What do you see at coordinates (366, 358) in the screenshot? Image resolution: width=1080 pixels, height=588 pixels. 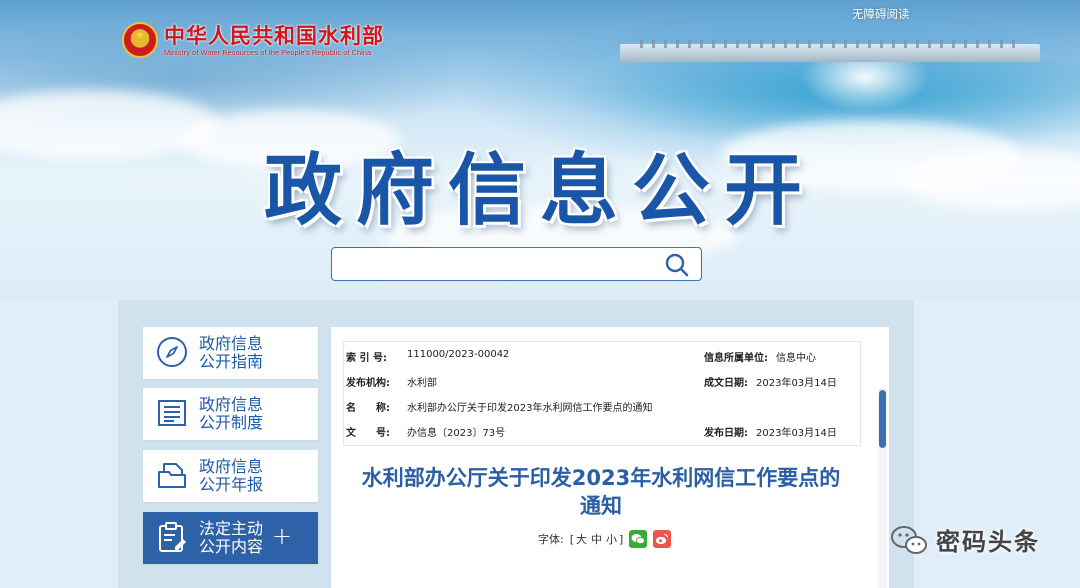 I see `index-label: 索 引 号:` at bounding box center [366, 358].